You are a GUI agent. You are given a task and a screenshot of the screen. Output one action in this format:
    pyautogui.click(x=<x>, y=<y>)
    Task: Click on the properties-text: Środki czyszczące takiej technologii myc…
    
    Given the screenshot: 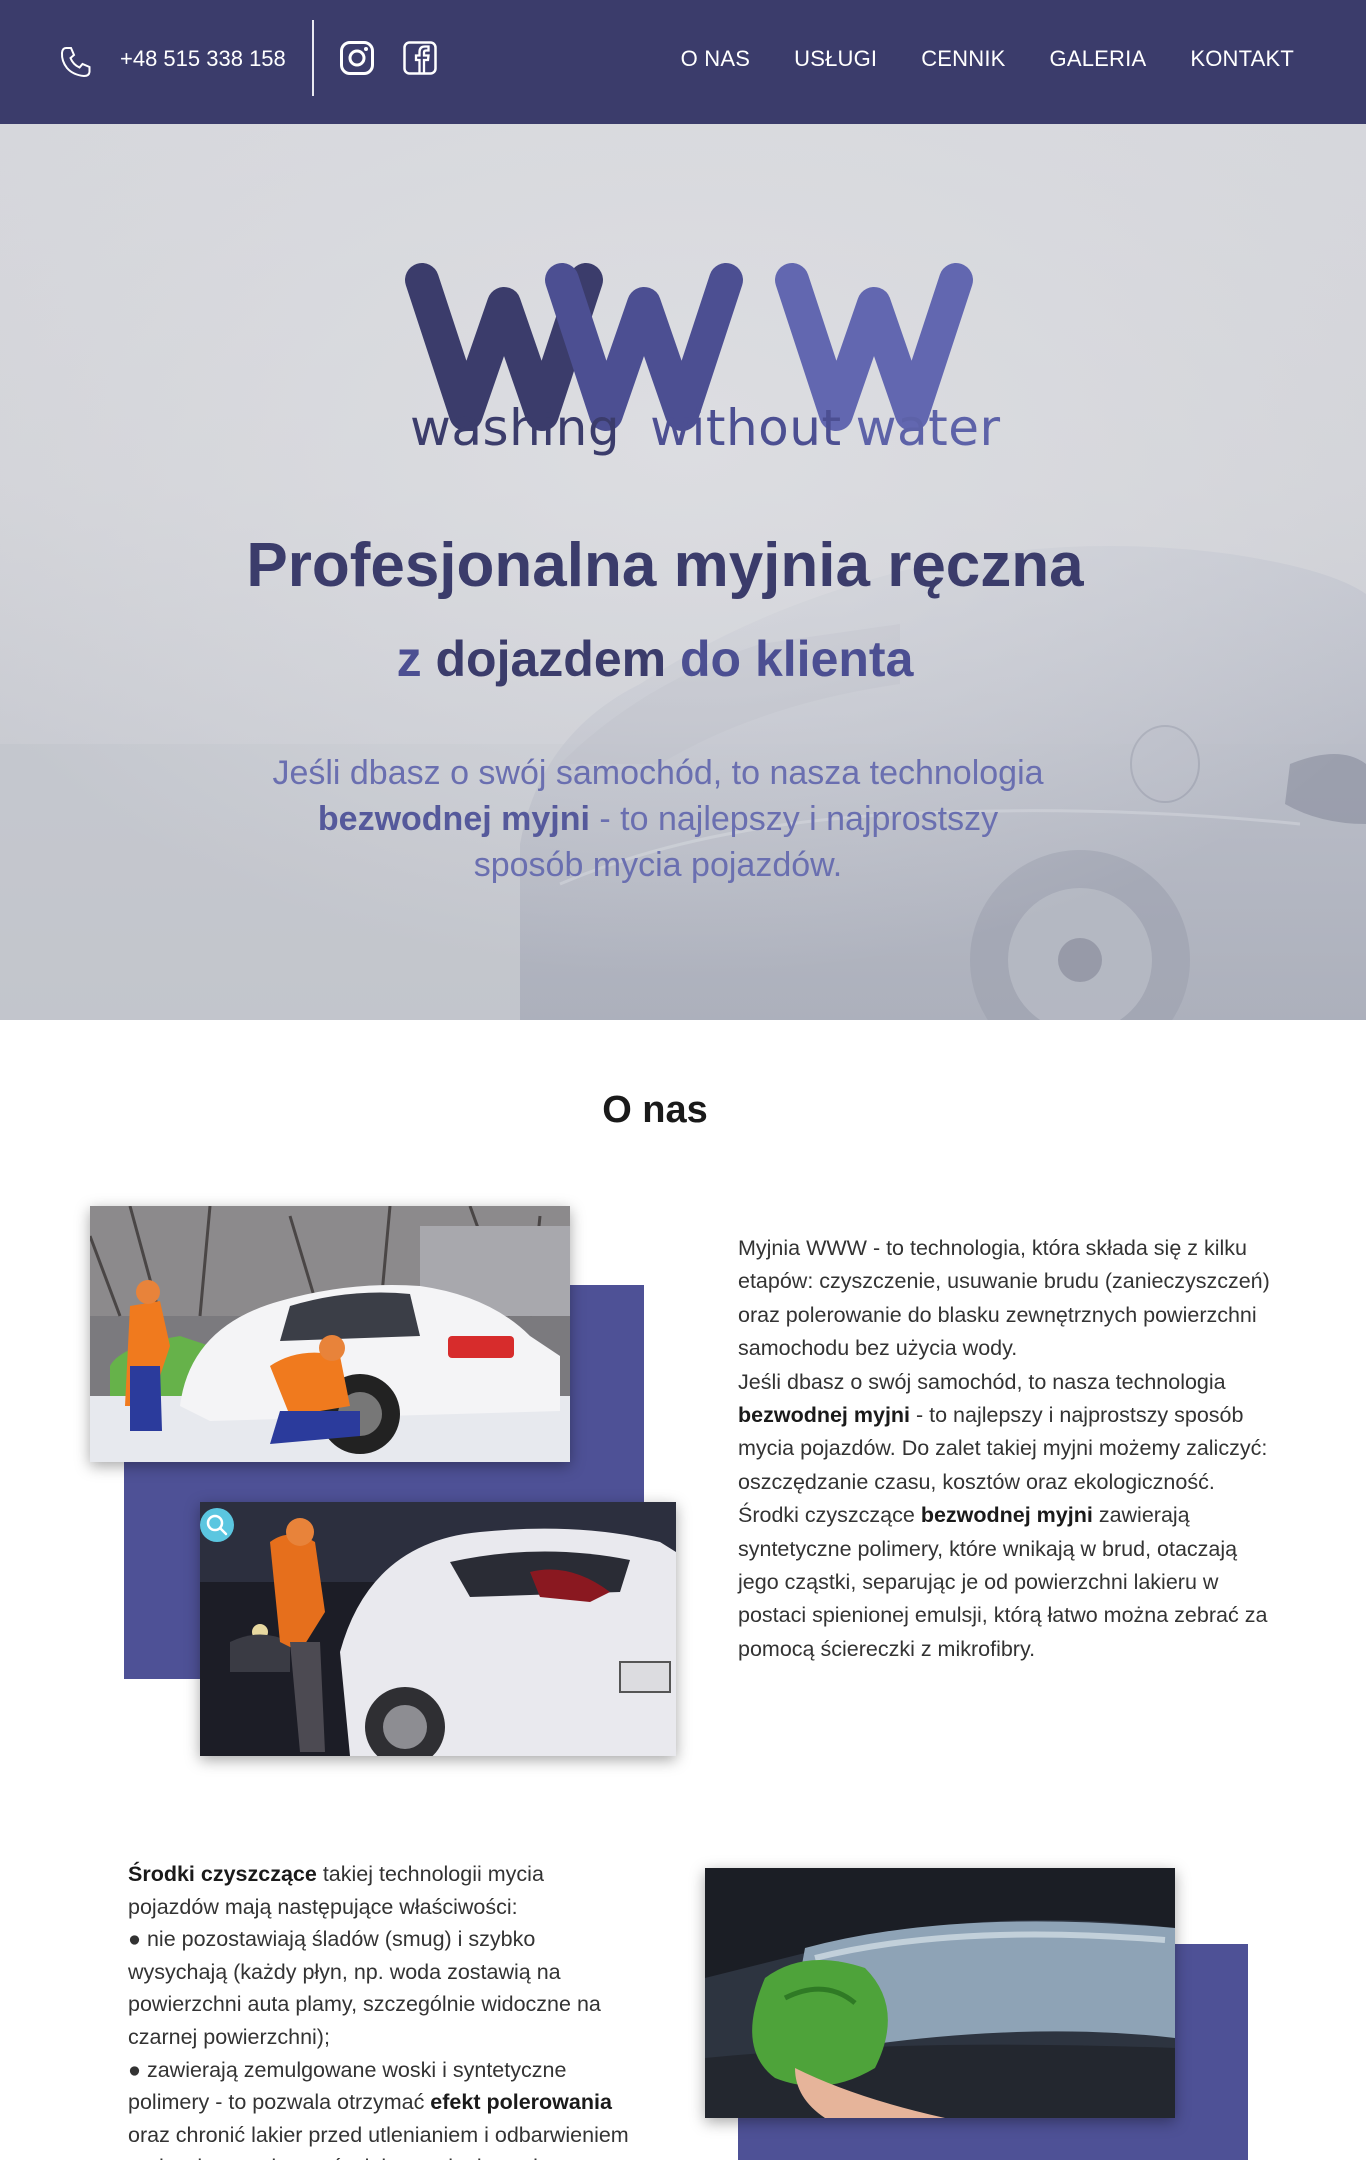 What is the action you would take?
    pyautogui.click(x=383, y=2009)
    